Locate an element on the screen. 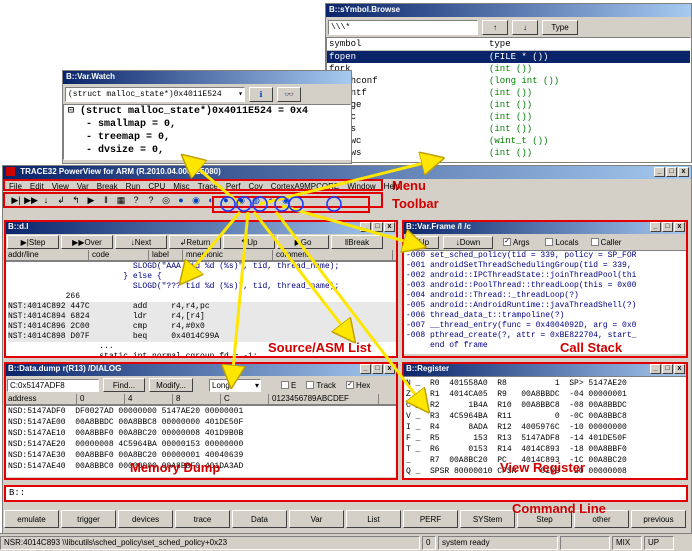 Image resolution: width=692 pixels, height=551 pixels. menu-item-cpu: CPU is located at coordinates (156, 186).